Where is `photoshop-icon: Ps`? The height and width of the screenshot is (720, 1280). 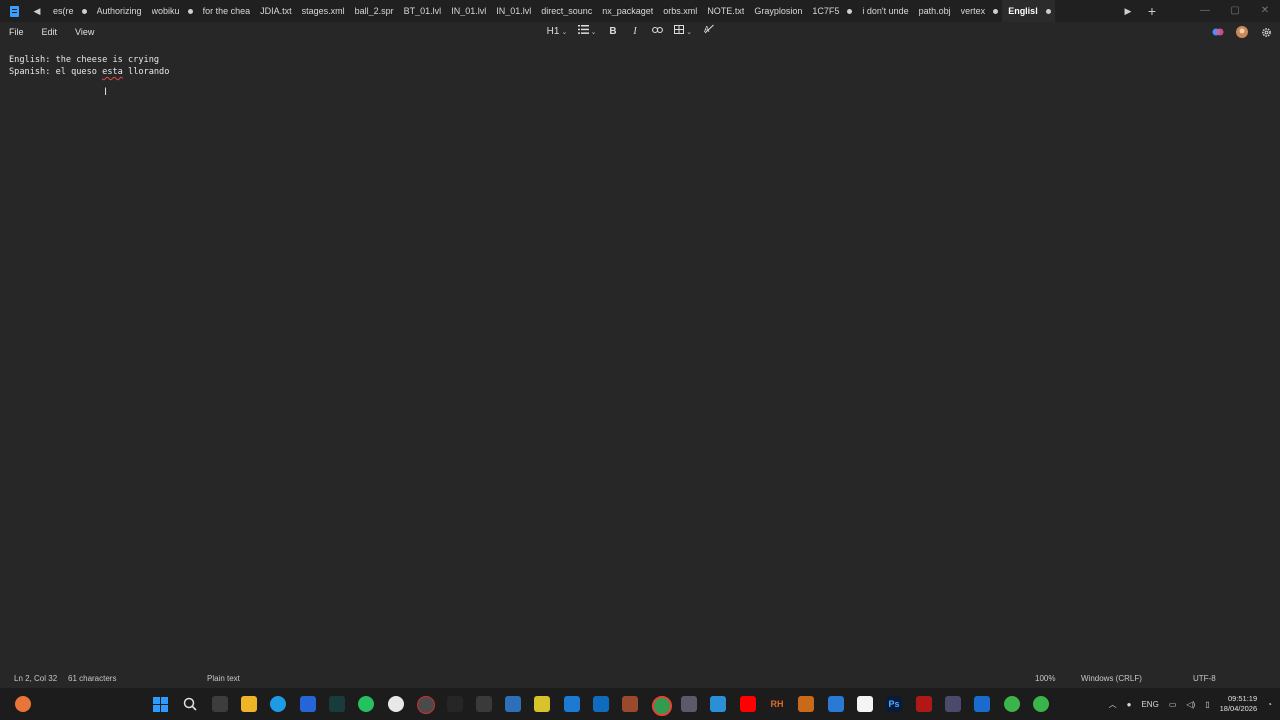
photoshop-icon: Ps is located at coordinates (894, 704).